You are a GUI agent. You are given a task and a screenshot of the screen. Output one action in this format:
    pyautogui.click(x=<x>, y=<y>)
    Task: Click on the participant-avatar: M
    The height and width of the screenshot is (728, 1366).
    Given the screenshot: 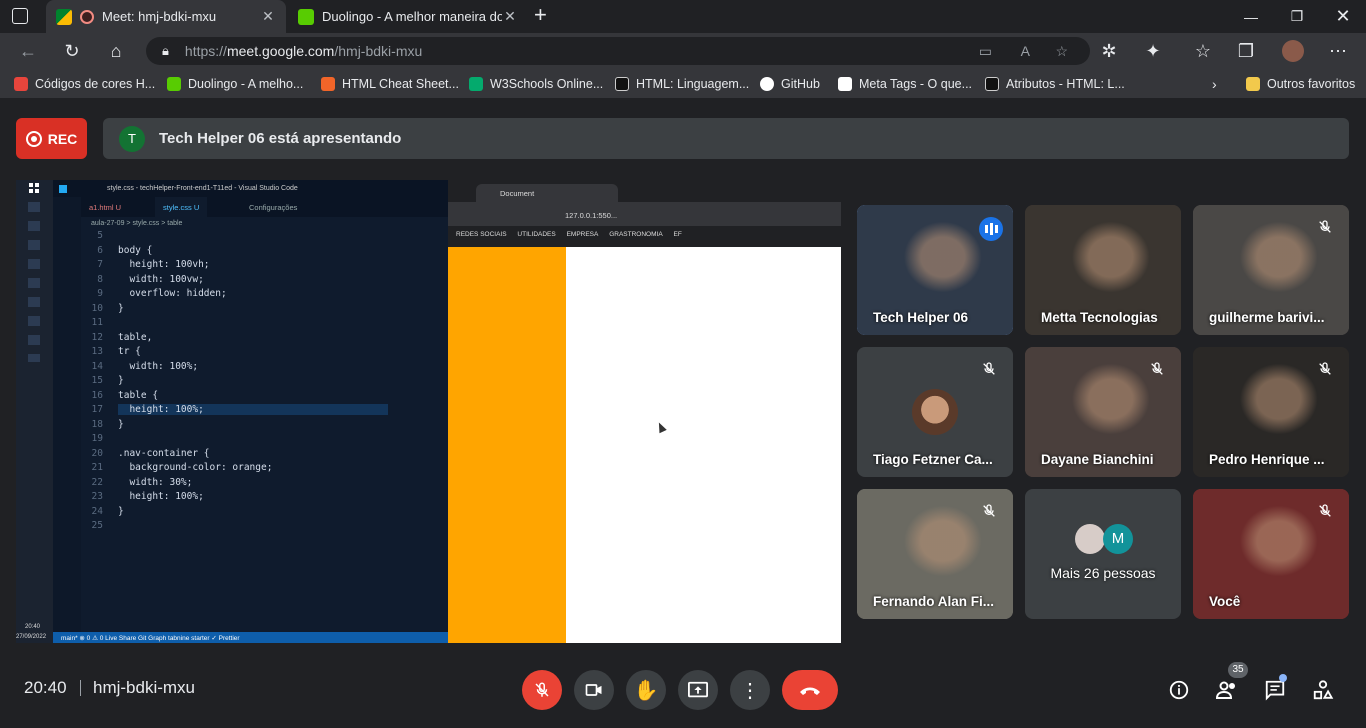 What is the action you would take?
    pyautogui.click(x=1118, y=539)
    